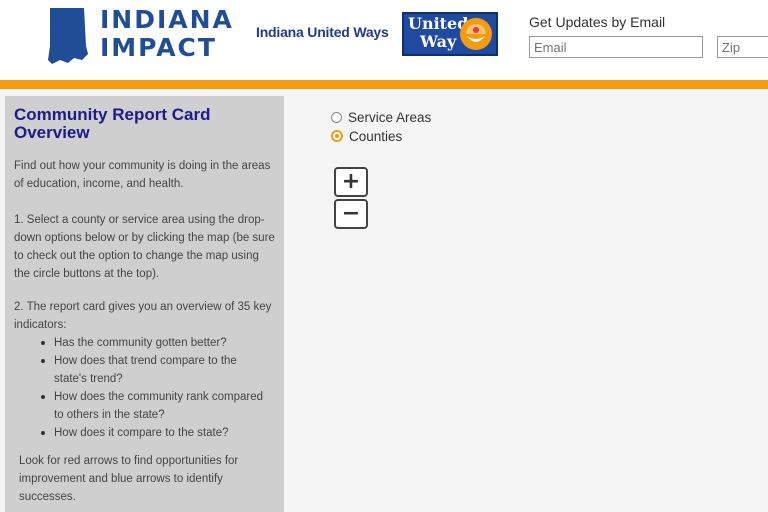 This screenshot has height=512, width=768. What do you see at coordinates (351, 182) in the screenshot?
I see `zoom-in-button: +` at bounding box center [351, 182].